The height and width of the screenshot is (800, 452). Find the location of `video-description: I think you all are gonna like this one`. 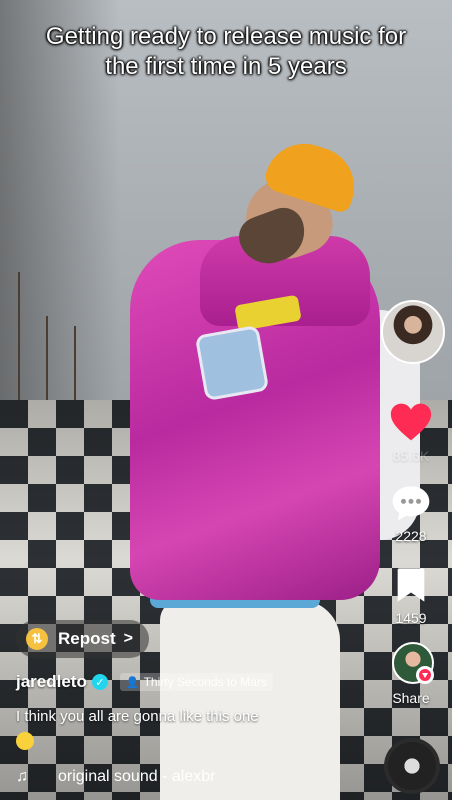

video-description: I think you all are gonna like this one is located at coordinates (137, 716).